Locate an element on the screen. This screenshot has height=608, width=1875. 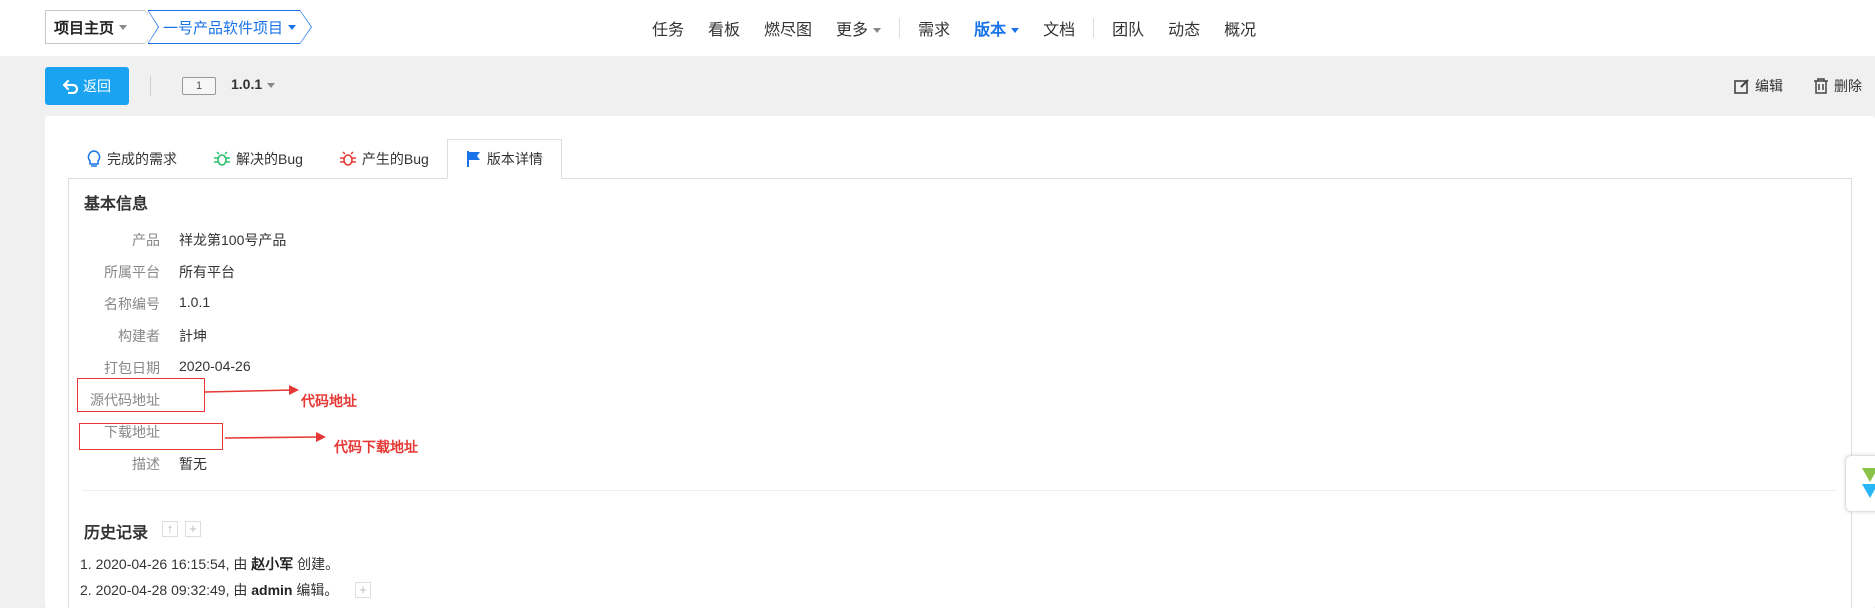
date-value: 2020-04-26 is located at coordinates (215, 366).